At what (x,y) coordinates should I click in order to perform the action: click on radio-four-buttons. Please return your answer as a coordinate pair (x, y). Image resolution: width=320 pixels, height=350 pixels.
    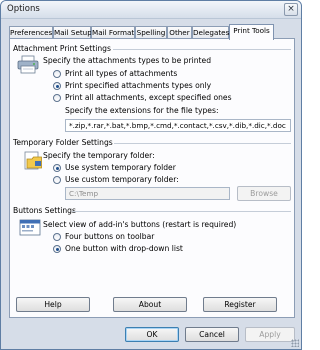
    Looking at the image, I should click on (57, 237).